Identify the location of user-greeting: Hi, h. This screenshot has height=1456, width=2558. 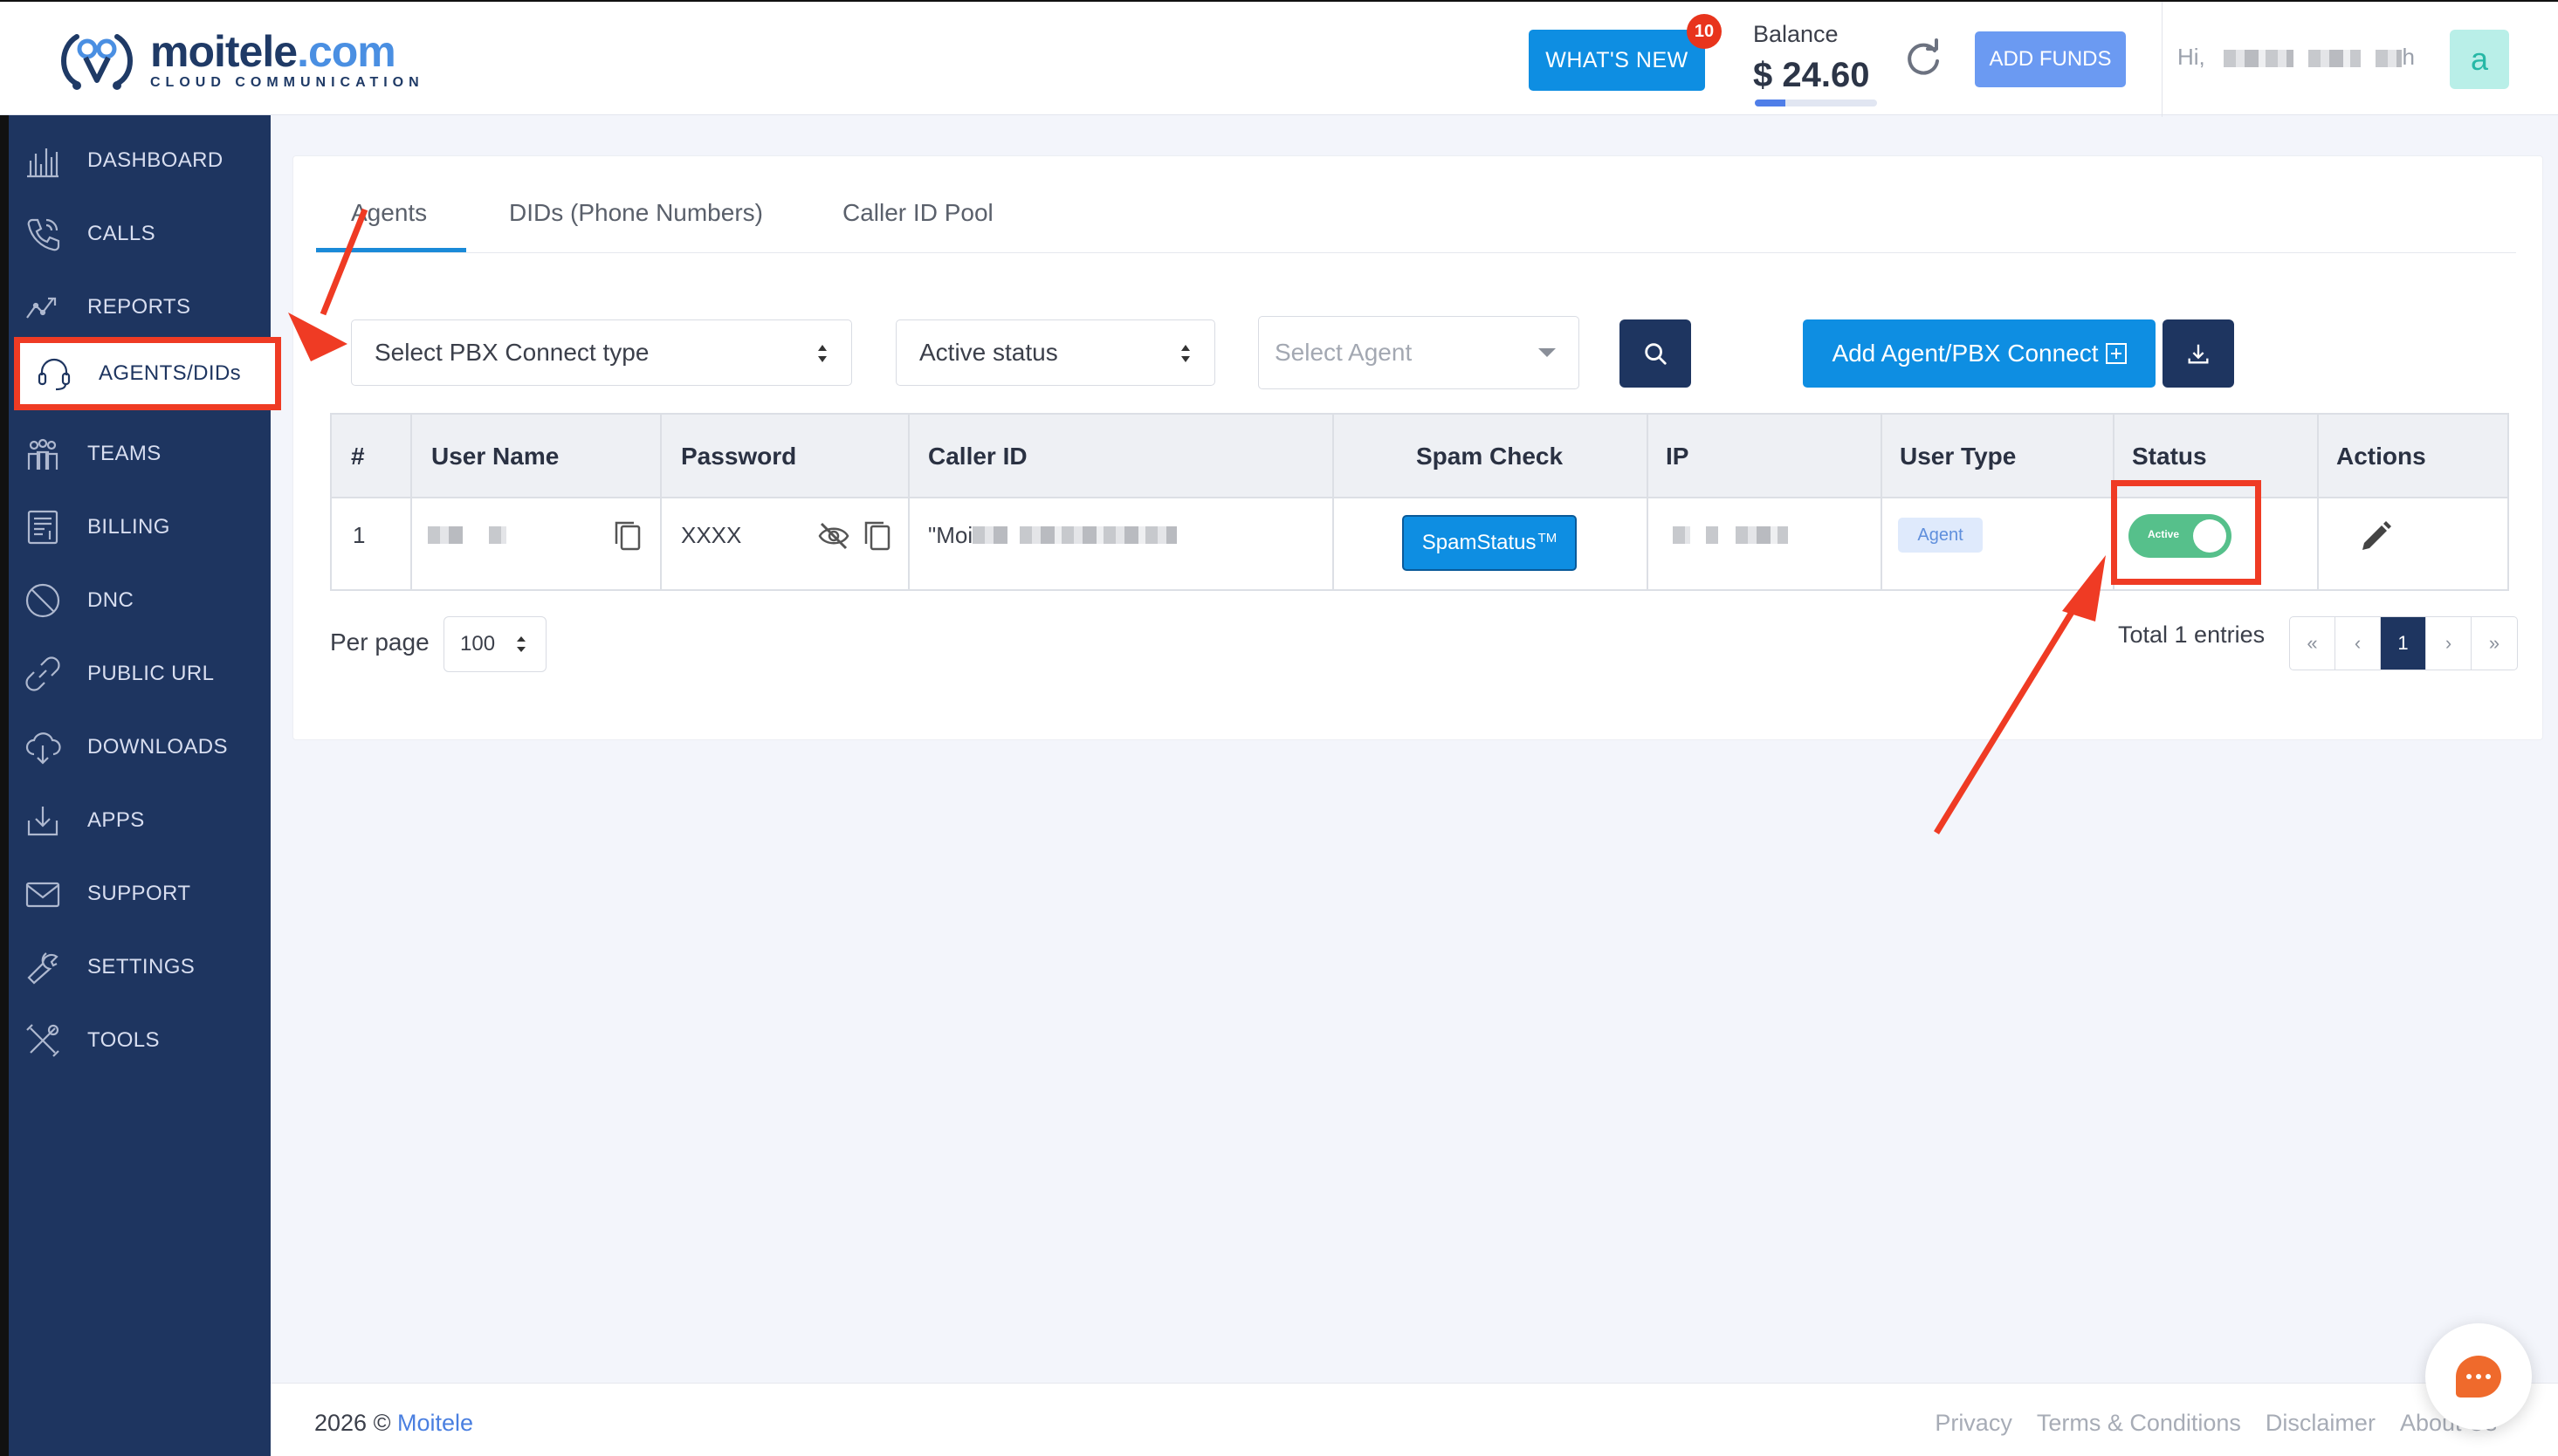
(2296, 57).